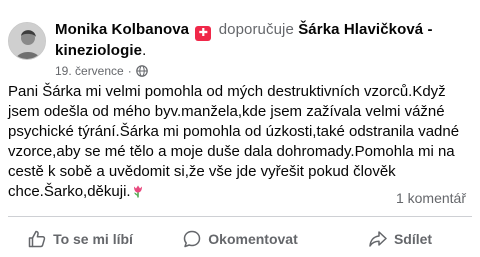 This screenshot has width=480, height=257. What do you see at coordinates (240, 216) in the screenshot?
I see `action-divider` at bounding box center [240, 216].